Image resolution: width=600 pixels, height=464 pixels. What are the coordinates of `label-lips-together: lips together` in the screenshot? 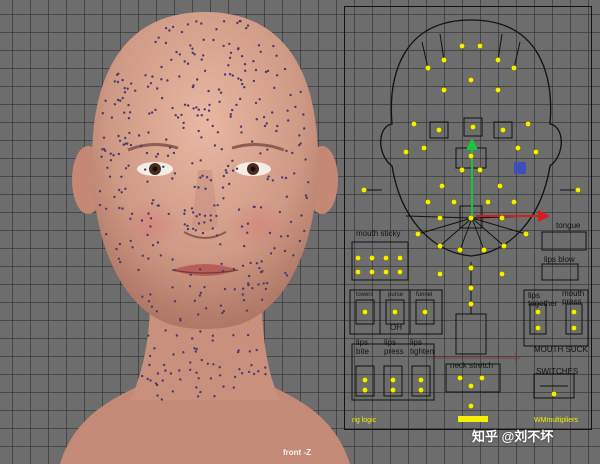 It's located at (543, 299).